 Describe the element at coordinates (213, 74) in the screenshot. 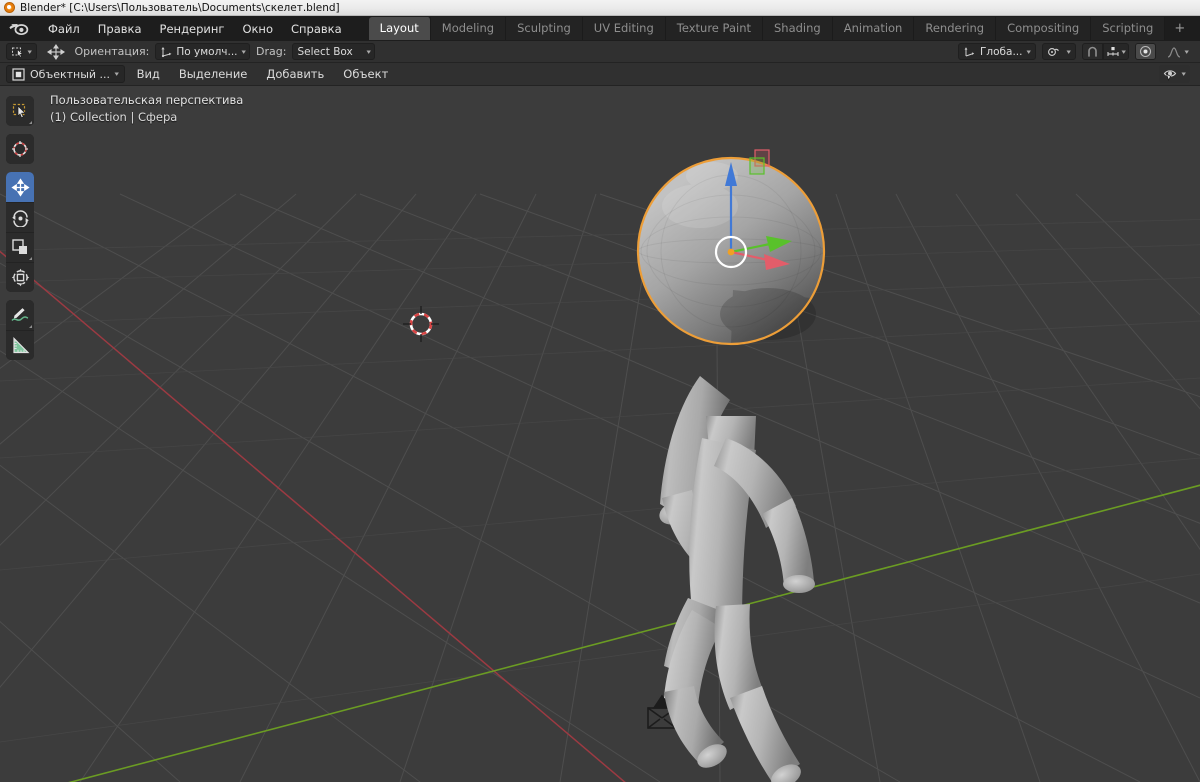

I see `viewport-menu-select: Выделение` at that location.